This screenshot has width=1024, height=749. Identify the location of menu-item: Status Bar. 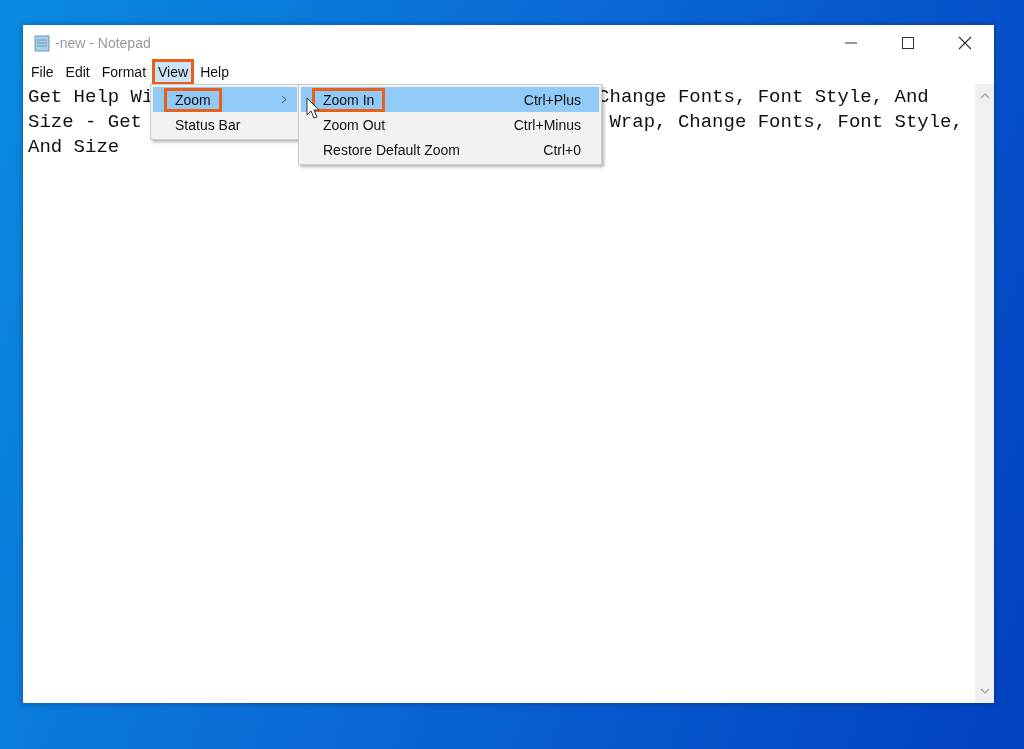
(225, 124).